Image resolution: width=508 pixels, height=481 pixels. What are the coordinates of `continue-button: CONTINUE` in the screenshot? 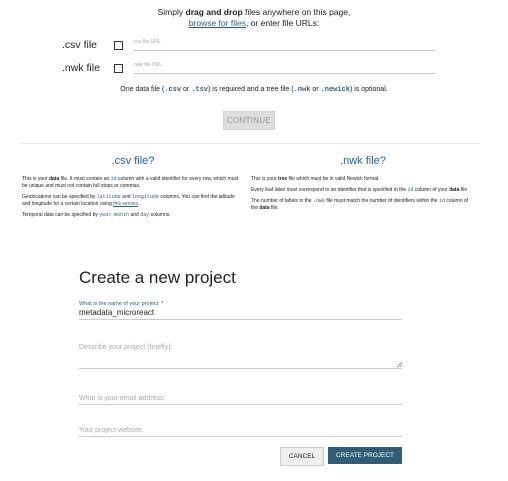 It's located at (249, 120).